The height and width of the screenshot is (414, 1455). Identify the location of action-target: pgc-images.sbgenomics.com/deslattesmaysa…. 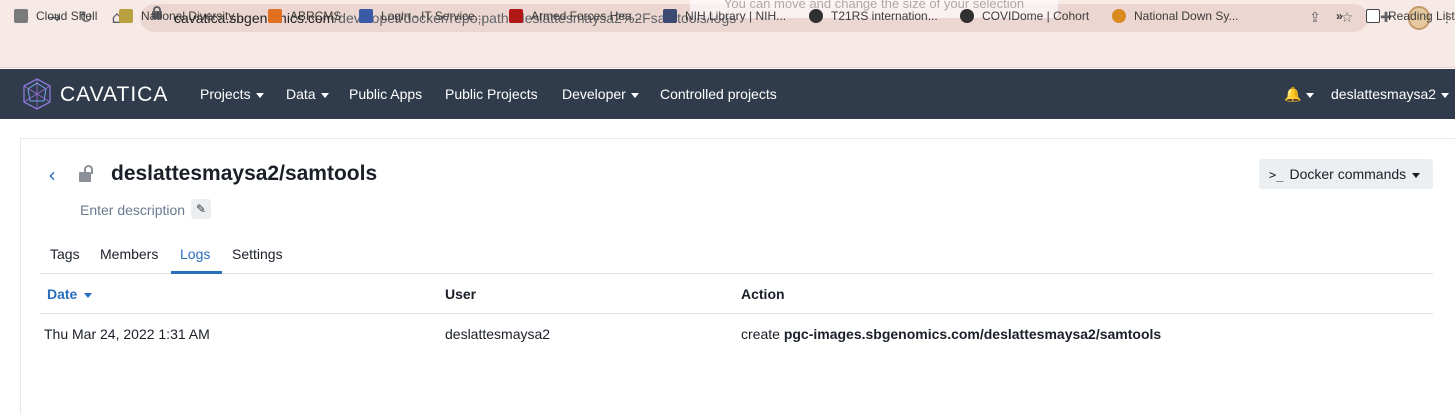
(972, 334).